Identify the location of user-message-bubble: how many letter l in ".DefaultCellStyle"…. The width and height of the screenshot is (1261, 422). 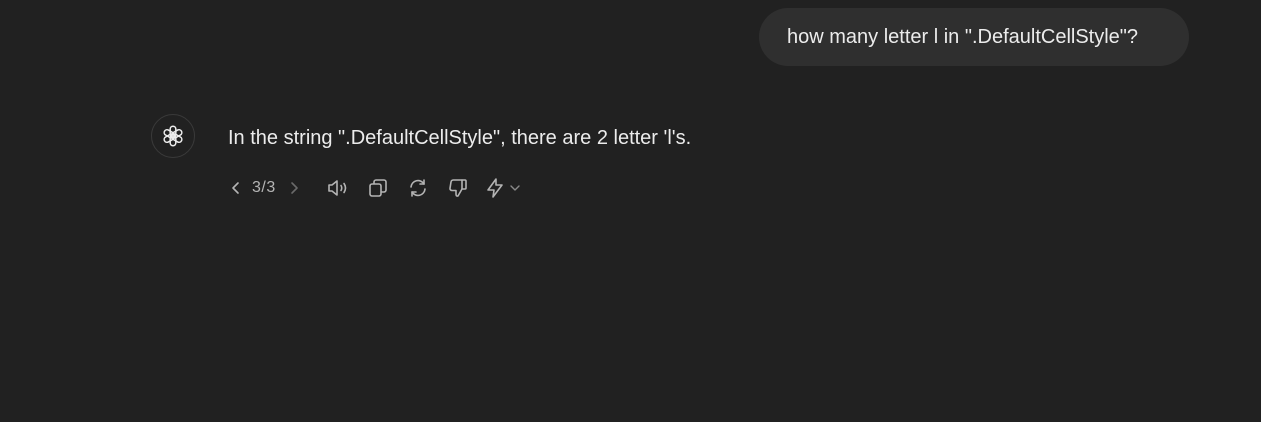
(974, 37).